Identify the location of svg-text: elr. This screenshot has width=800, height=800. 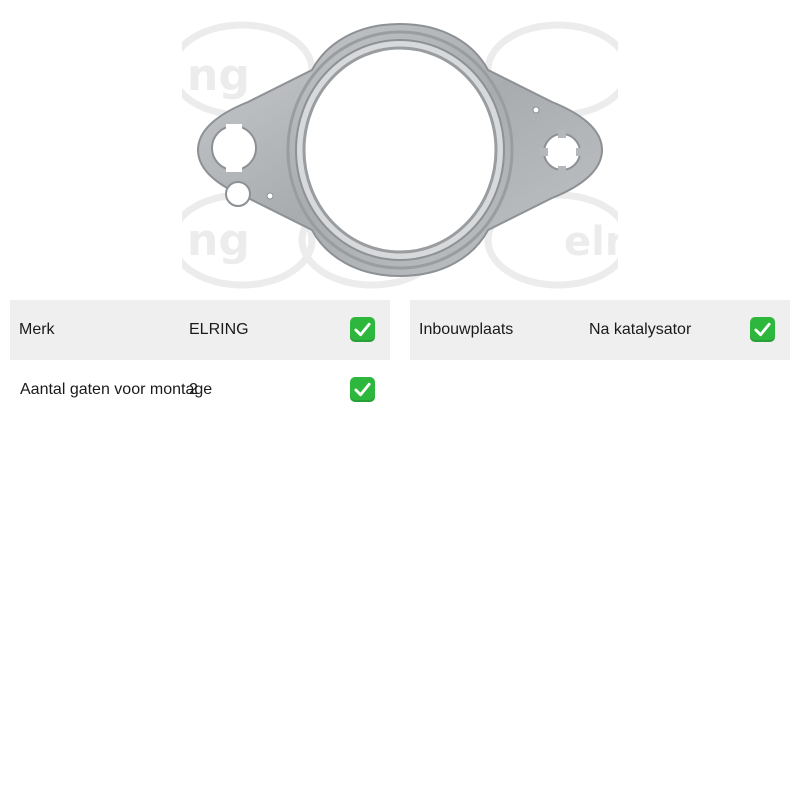
(591, 242).